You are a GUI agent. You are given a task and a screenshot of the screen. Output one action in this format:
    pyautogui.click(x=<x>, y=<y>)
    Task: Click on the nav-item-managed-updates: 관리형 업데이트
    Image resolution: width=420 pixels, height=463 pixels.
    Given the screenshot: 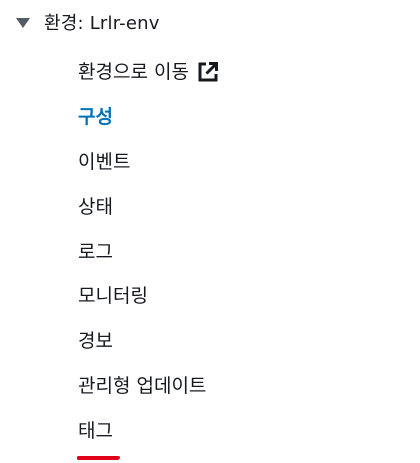 What is the action you would take?
    pyautogui.click(x=148, y=386)
    